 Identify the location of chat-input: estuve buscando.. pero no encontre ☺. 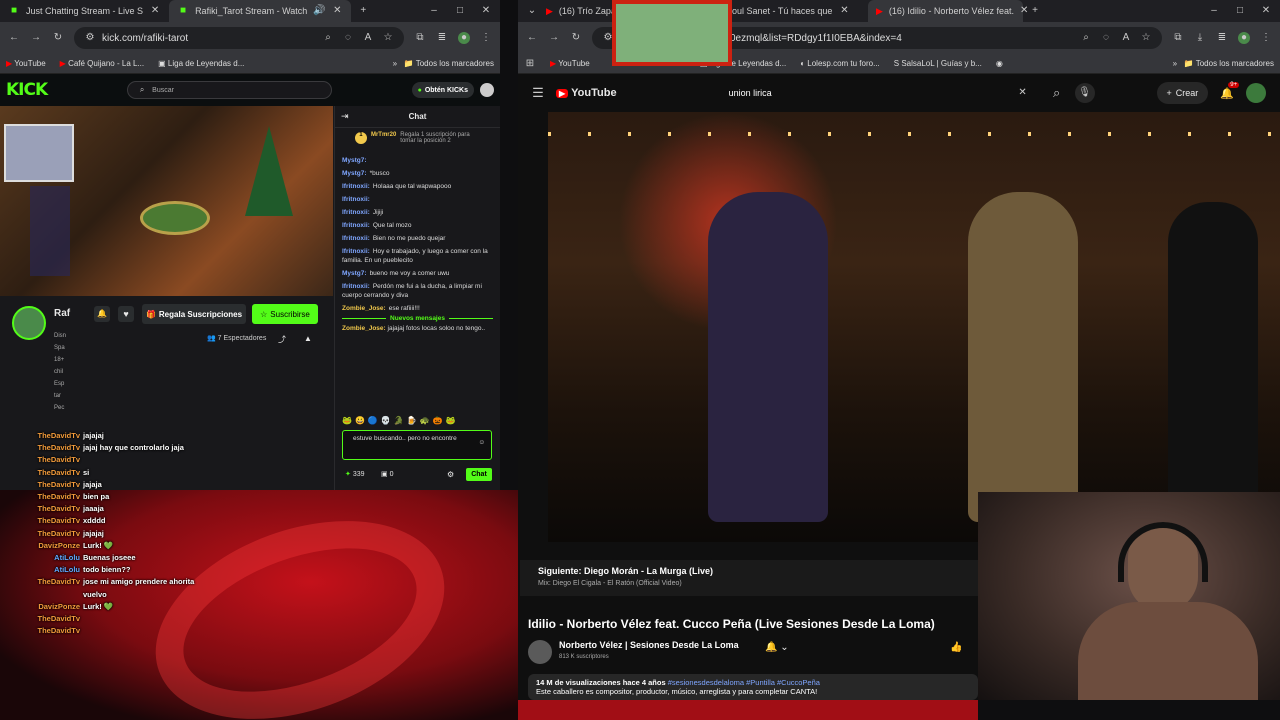
(417, 445).